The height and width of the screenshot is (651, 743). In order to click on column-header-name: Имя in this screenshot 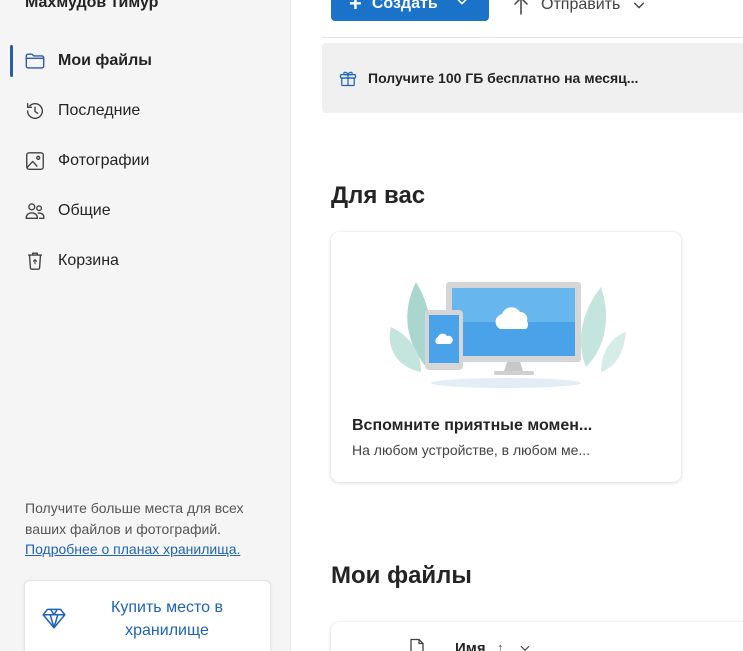, I will do `click(470, 645)`.